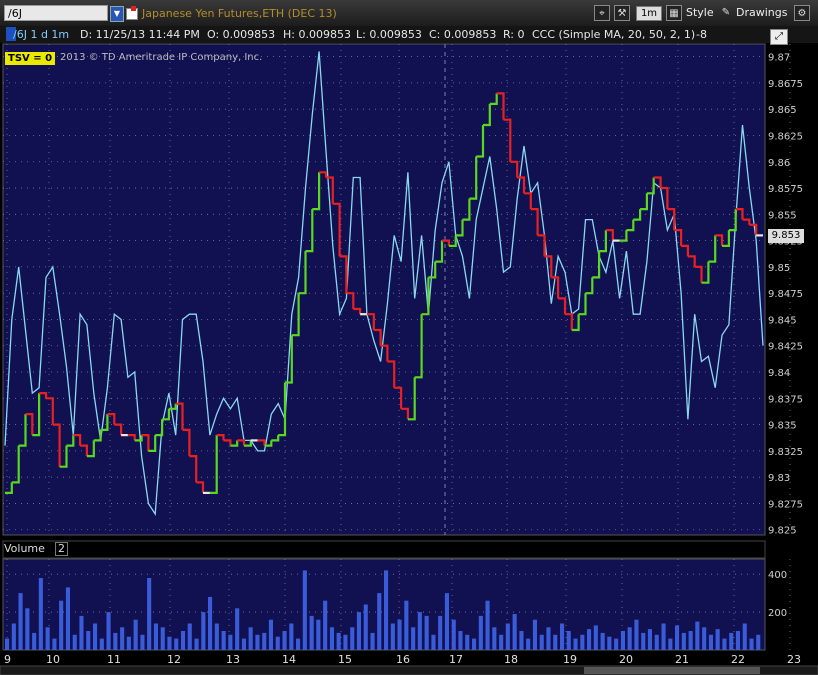 This screenshot has width=818, height=675. What do you see at coordinates (674, 13) in the screenshot?
I see `grid-icon: ▦` at bounding box center [674, 13].